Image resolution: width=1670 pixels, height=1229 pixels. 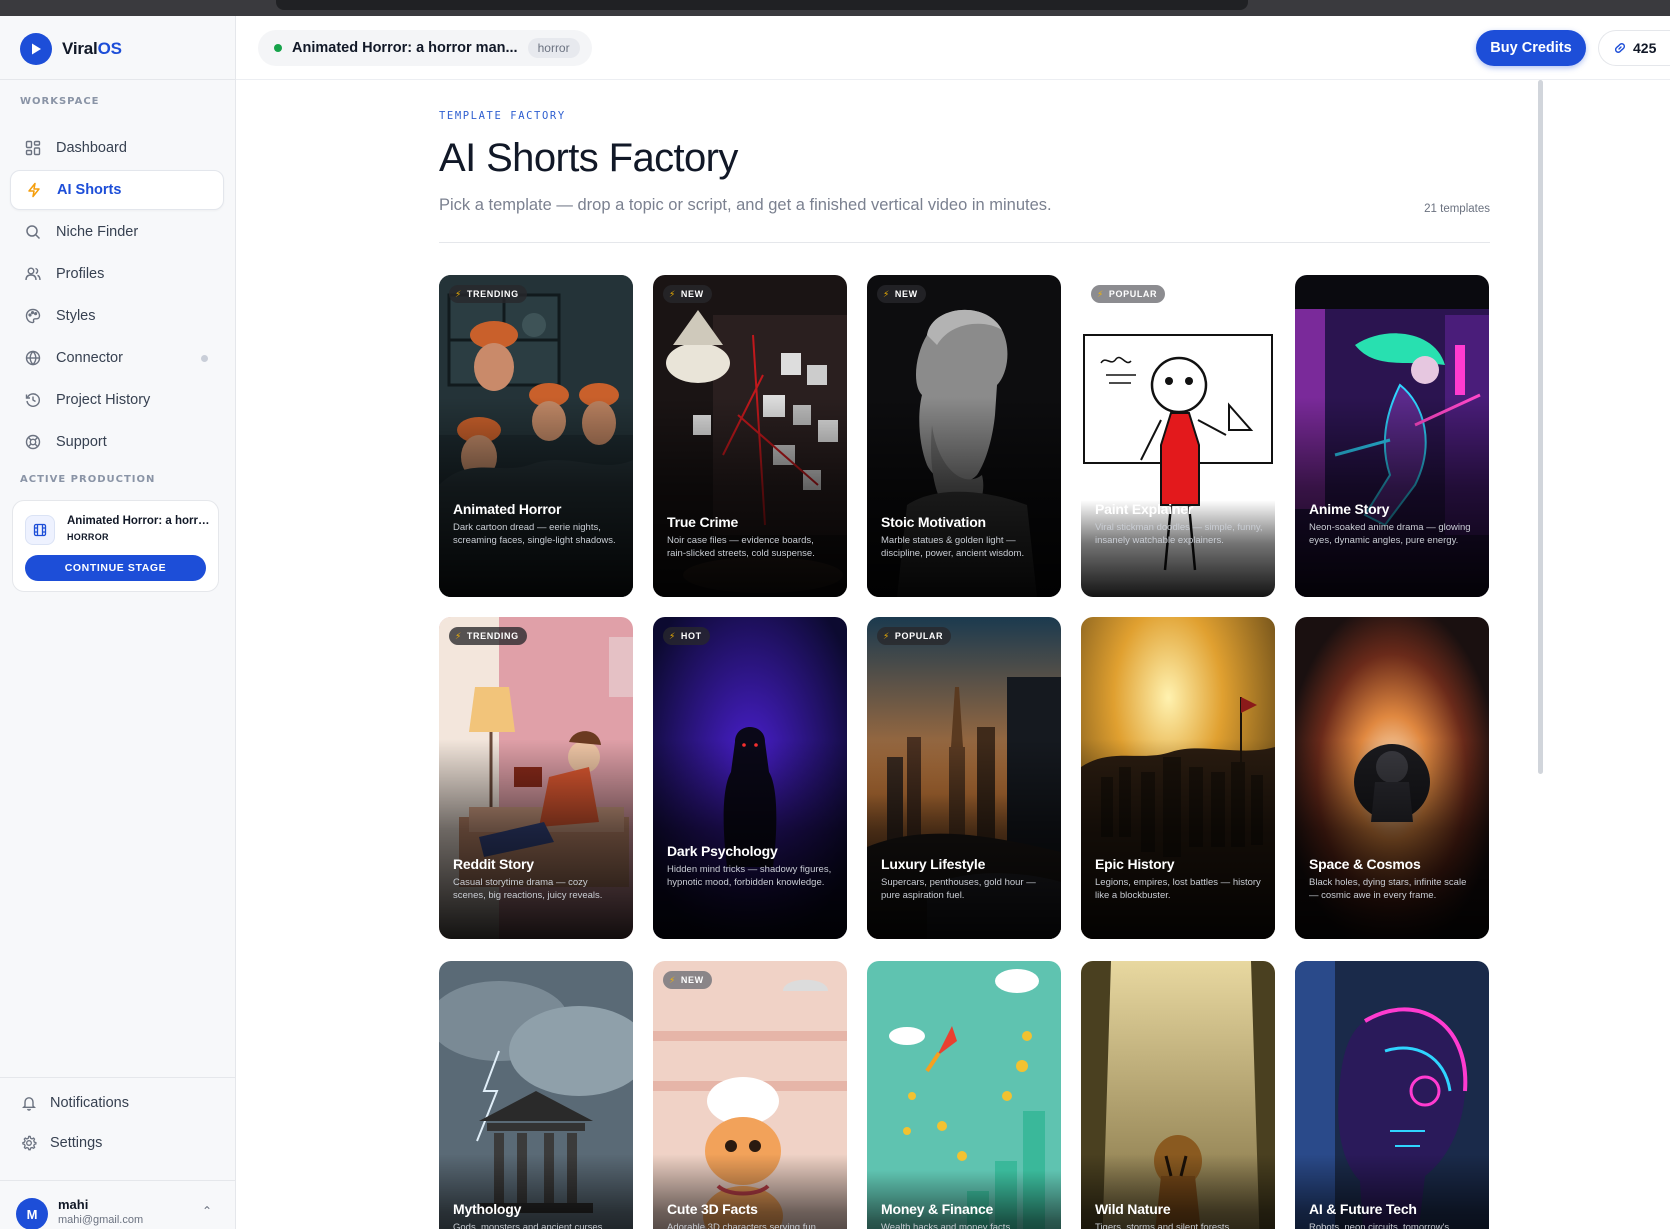 I want to click on template-count: 21 templates, so click(x=1457, y=209).